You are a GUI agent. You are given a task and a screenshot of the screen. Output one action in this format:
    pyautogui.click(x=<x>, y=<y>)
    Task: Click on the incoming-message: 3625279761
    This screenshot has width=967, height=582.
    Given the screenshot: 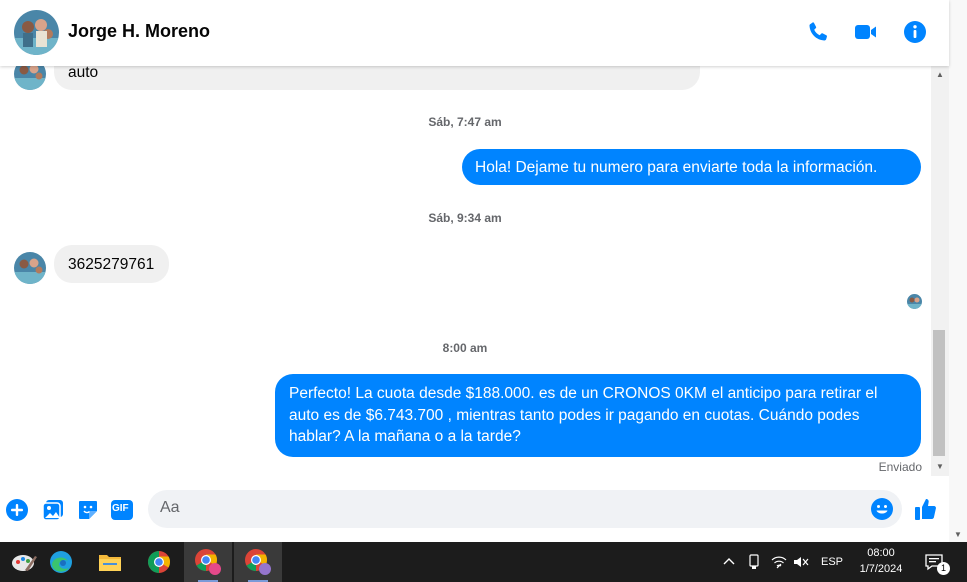 What is the action you would take?
    pyautogui.click(x=111, y=264)
    